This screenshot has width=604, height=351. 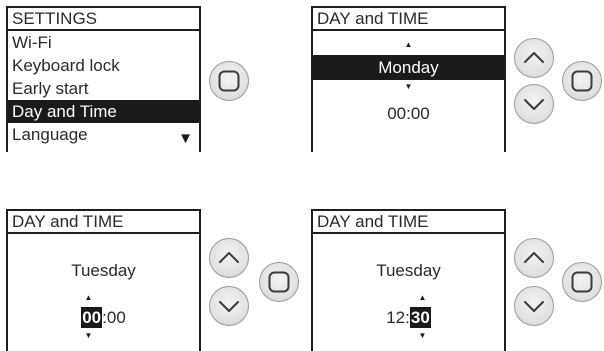 What do you see at coordinates (50, 88) in the screenshot?
I see `menu-item-label: Early start` at bounding box center [50, 88].